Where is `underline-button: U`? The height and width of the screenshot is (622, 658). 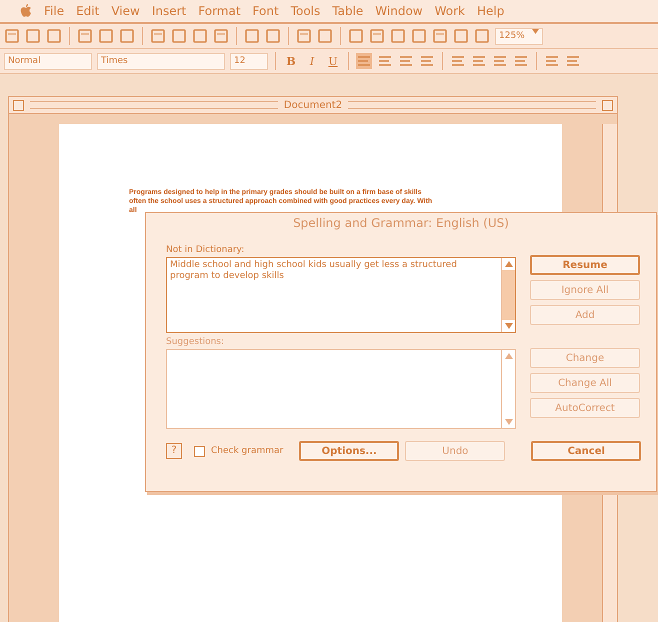
underline-button: U is located at coordinates (333, 61).